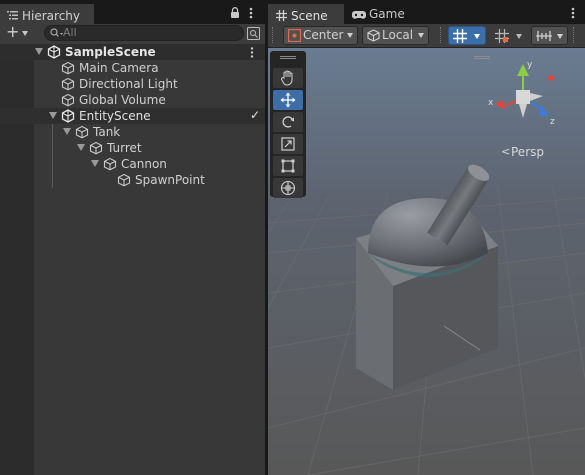  I want to click on tools-drag-handle, so click(288, 56).